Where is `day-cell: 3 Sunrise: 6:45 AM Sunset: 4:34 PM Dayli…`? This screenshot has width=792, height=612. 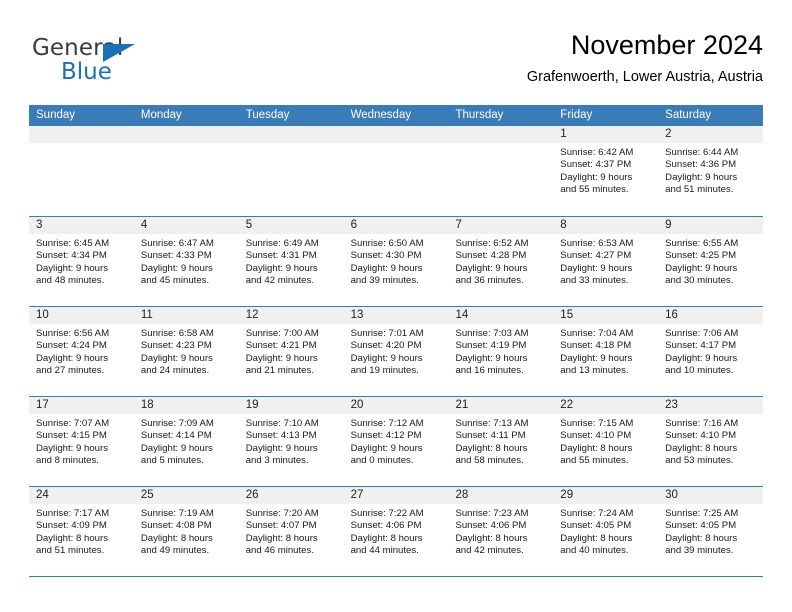 day-cell: 3 Sunrise: 6:45 AM Sunset: 4:34 PM Dayli… is located at coordinates (81, 261).